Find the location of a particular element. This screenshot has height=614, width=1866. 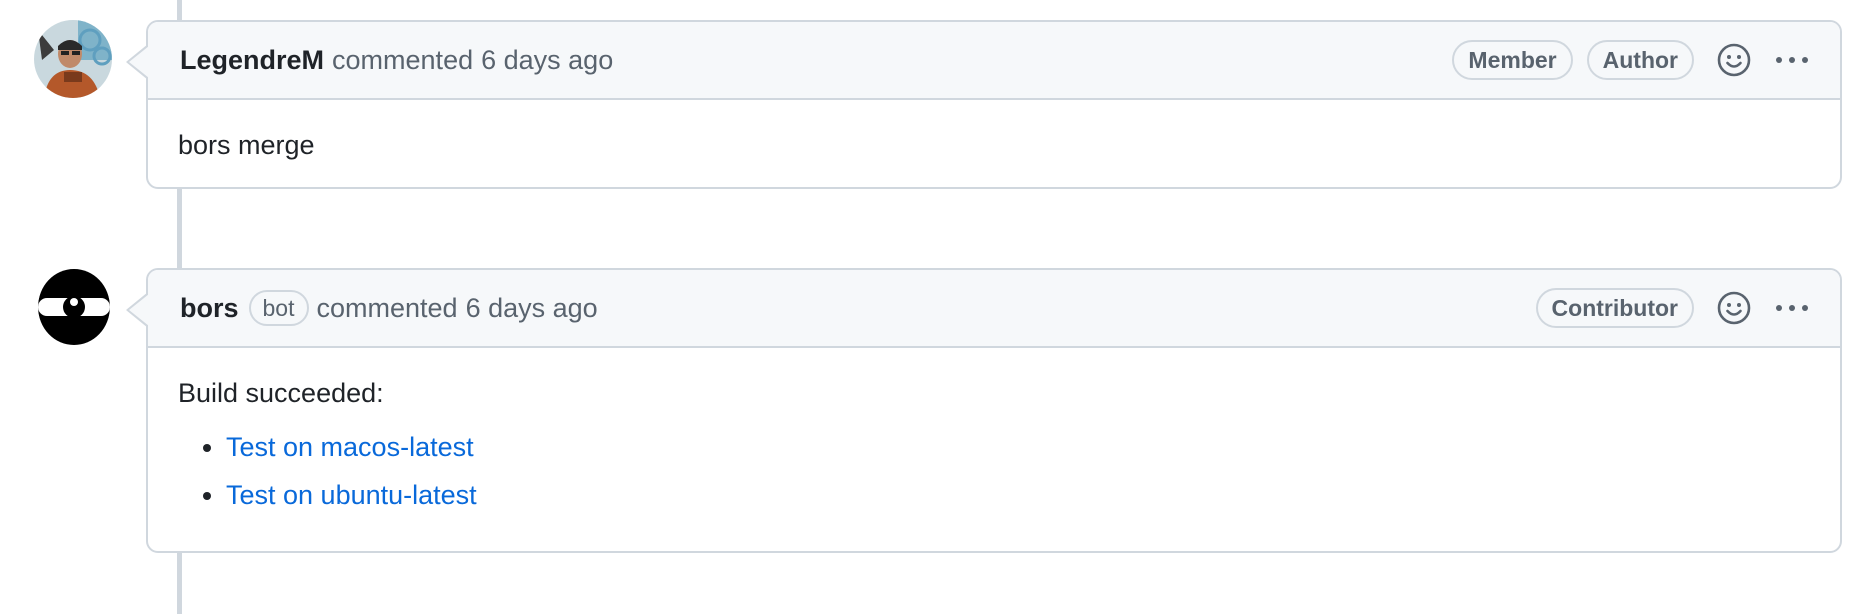

bot-badge: bot is located at coordinates (278, 308).